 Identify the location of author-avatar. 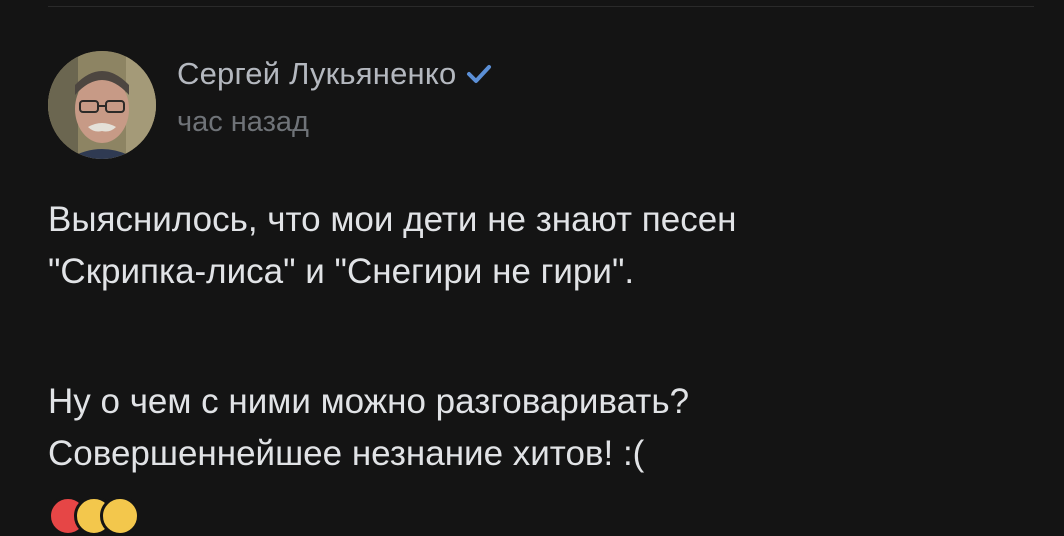
(102, 105).